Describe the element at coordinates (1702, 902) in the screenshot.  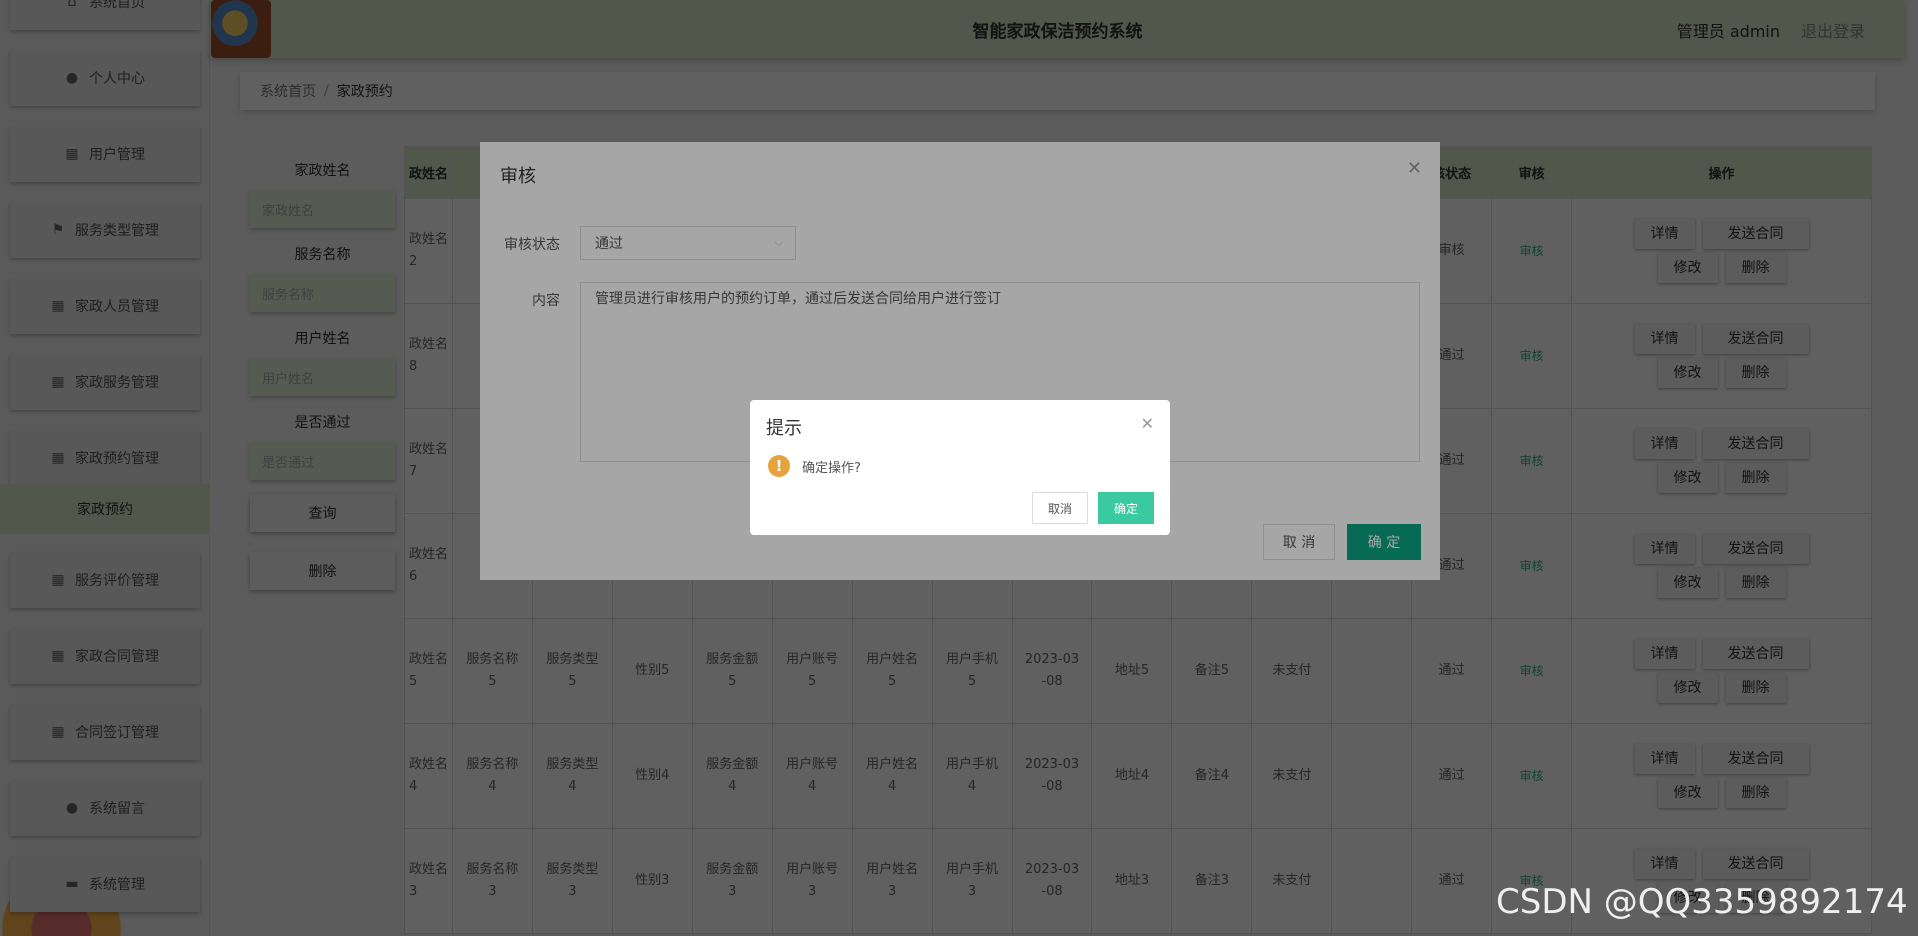
I see `watermark: CSDN @QQ3359892174` at that location.